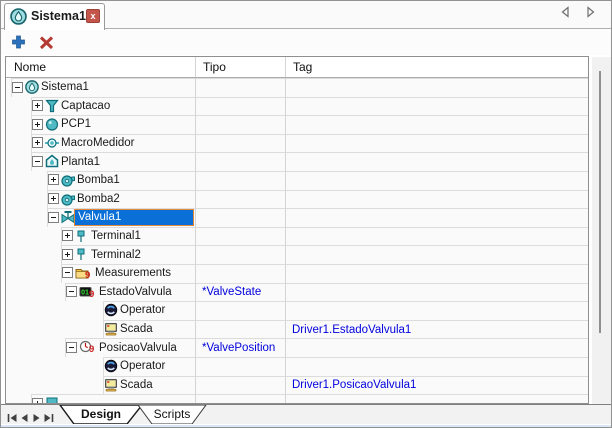 This screenshot has width=612, height=428. I want to click on document-tab-sistema1: Sistema1 x, so click(54, 16).